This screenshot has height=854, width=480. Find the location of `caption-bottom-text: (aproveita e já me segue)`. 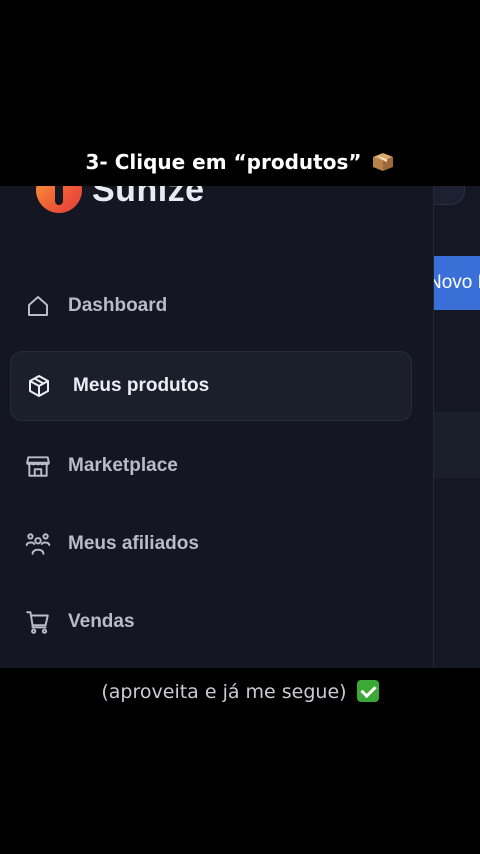

caption-bottom-text: (aproveita e já me segue) is located at coordinates (224, 692).